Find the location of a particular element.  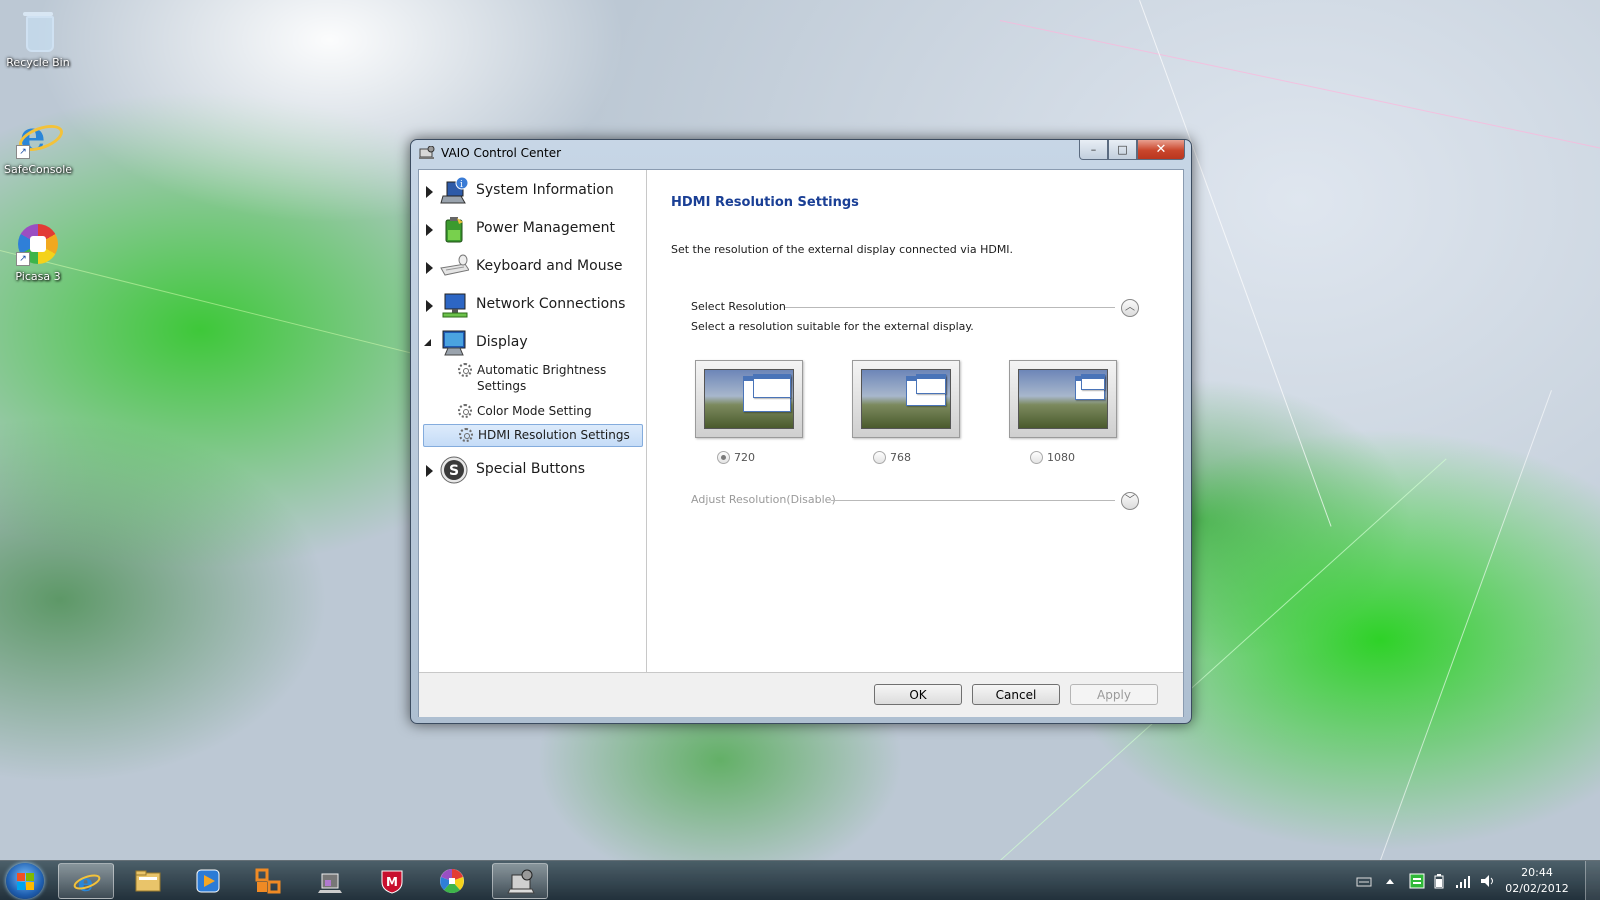

signal-bars-icon is located at coordinates (1463, 881).